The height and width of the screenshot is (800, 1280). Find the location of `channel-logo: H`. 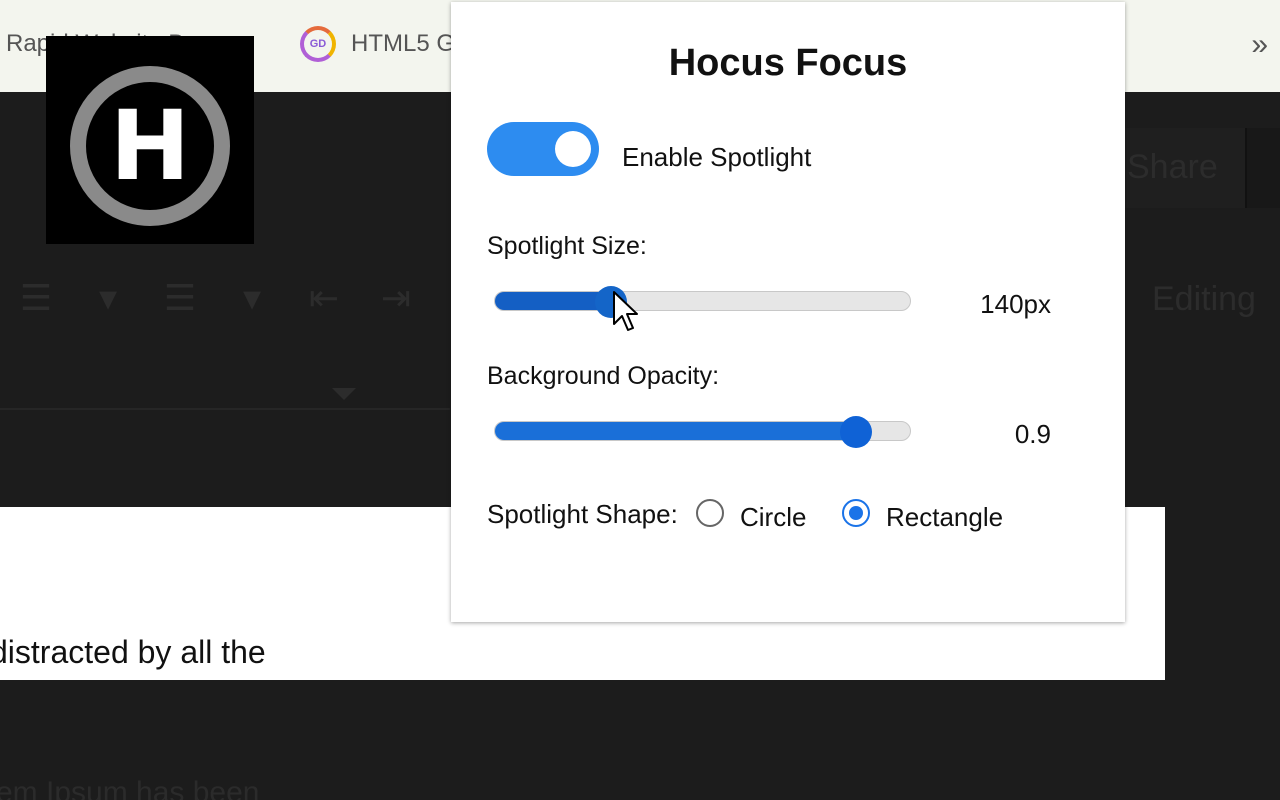

channel-logo: H is located at coordinates (150, 140).